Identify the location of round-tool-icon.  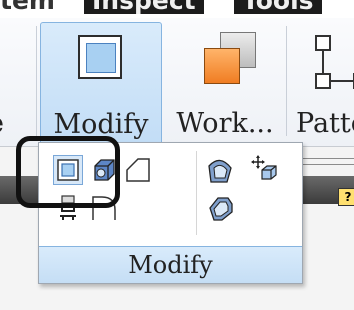
(221, 209).